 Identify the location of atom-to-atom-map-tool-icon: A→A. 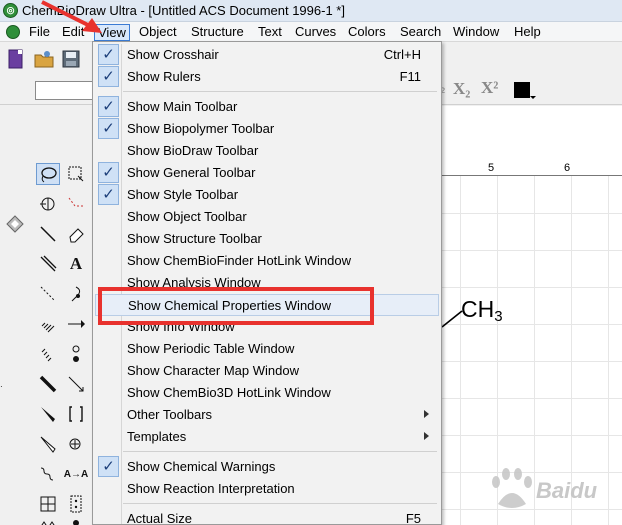
(76, 474).